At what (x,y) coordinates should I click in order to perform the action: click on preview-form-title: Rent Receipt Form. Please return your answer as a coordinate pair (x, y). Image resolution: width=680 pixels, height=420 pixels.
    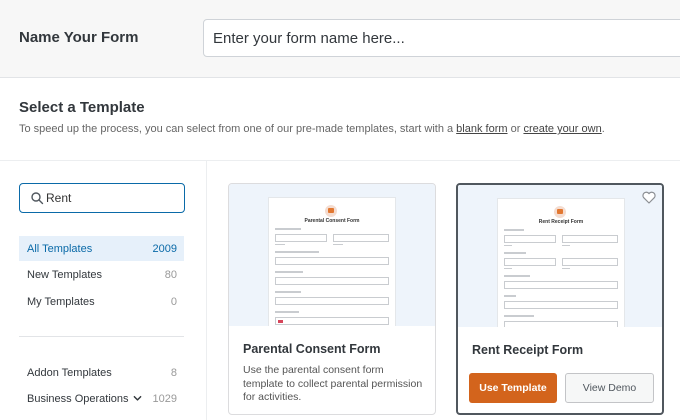
    Looking at the image, I should click on (561, 222).